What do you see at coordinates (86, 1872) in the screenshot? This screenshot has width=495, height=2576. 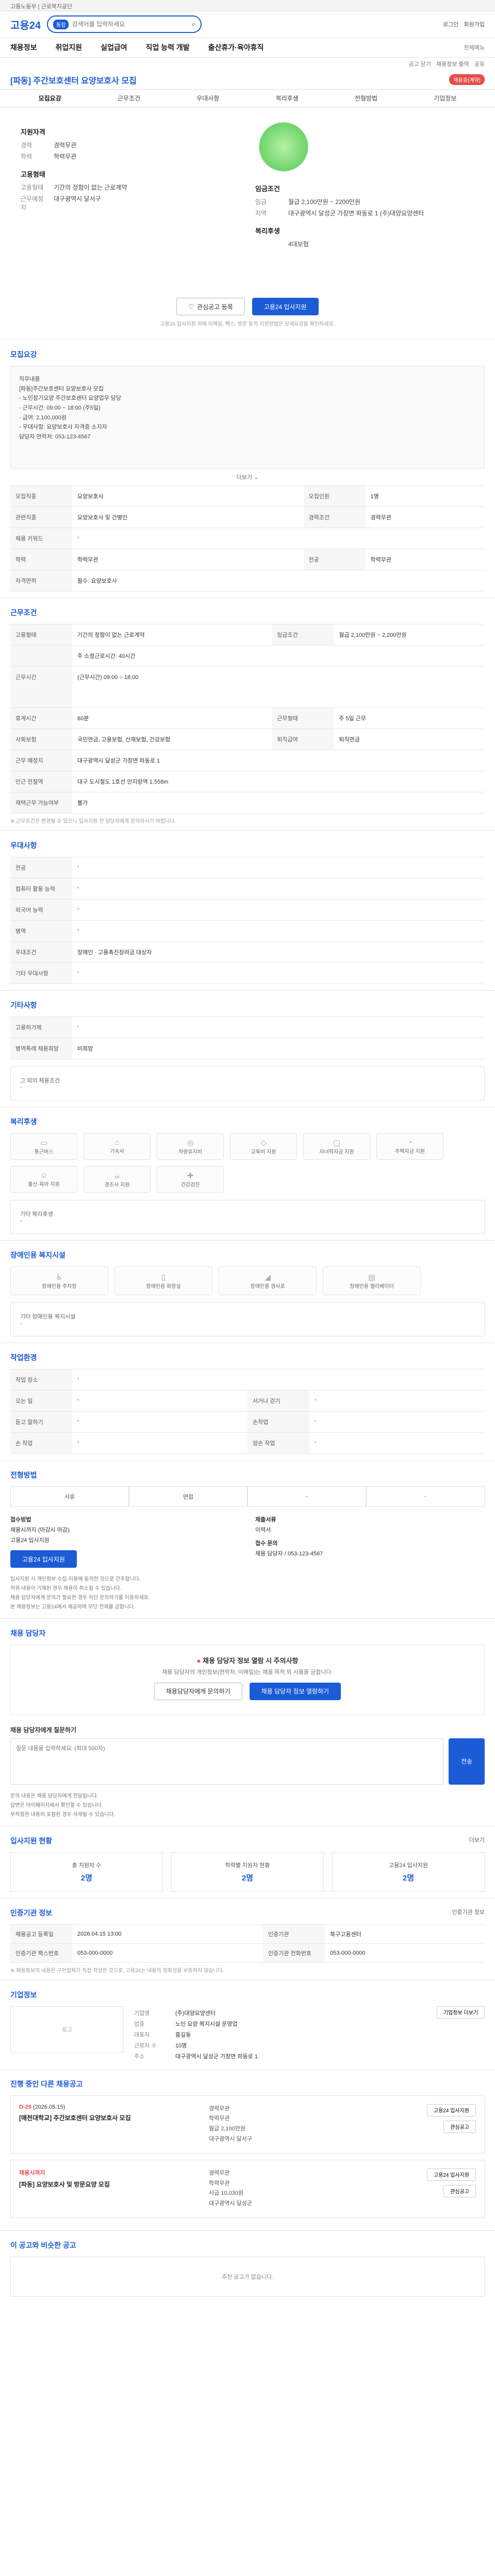 I see `stat-card: 총 지원자 수 2명` at bounding box center [86, 1872].